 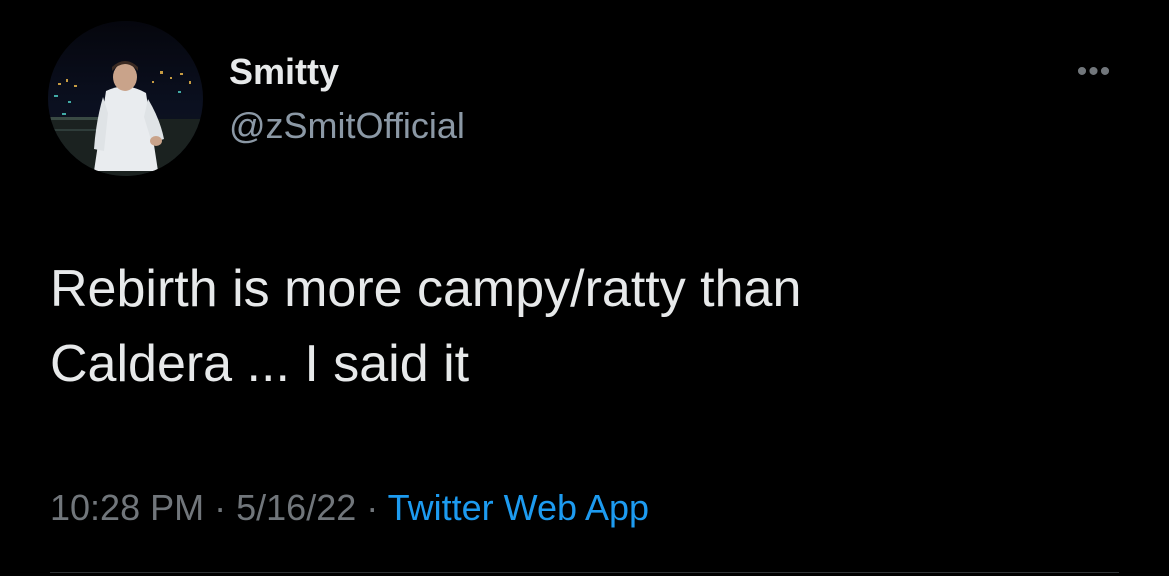 I want to click on tweet-text-line: Caldera ... I said it, so click(x=260, y=364).